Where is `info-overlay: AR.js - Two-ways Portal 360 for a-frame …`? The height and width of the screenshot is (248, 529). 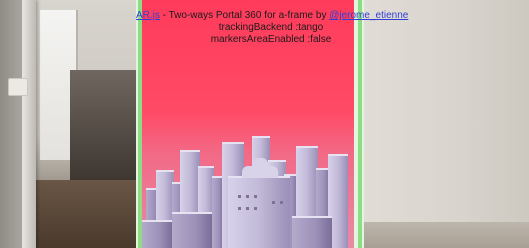
info-overlay: AR.js - Two-ways Portal 360 for a-frame … is located at coordinates (272, 28).